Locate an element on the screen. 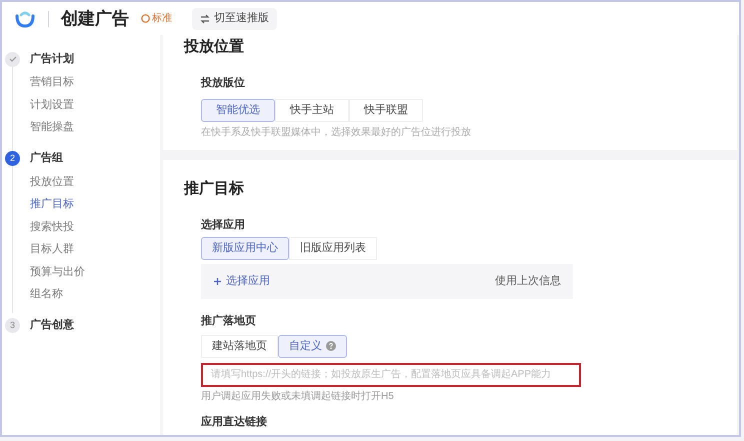 This screenshot has height=441, width=744. sidebar-item: 智能操盘 is located at coordinates (81, 127).